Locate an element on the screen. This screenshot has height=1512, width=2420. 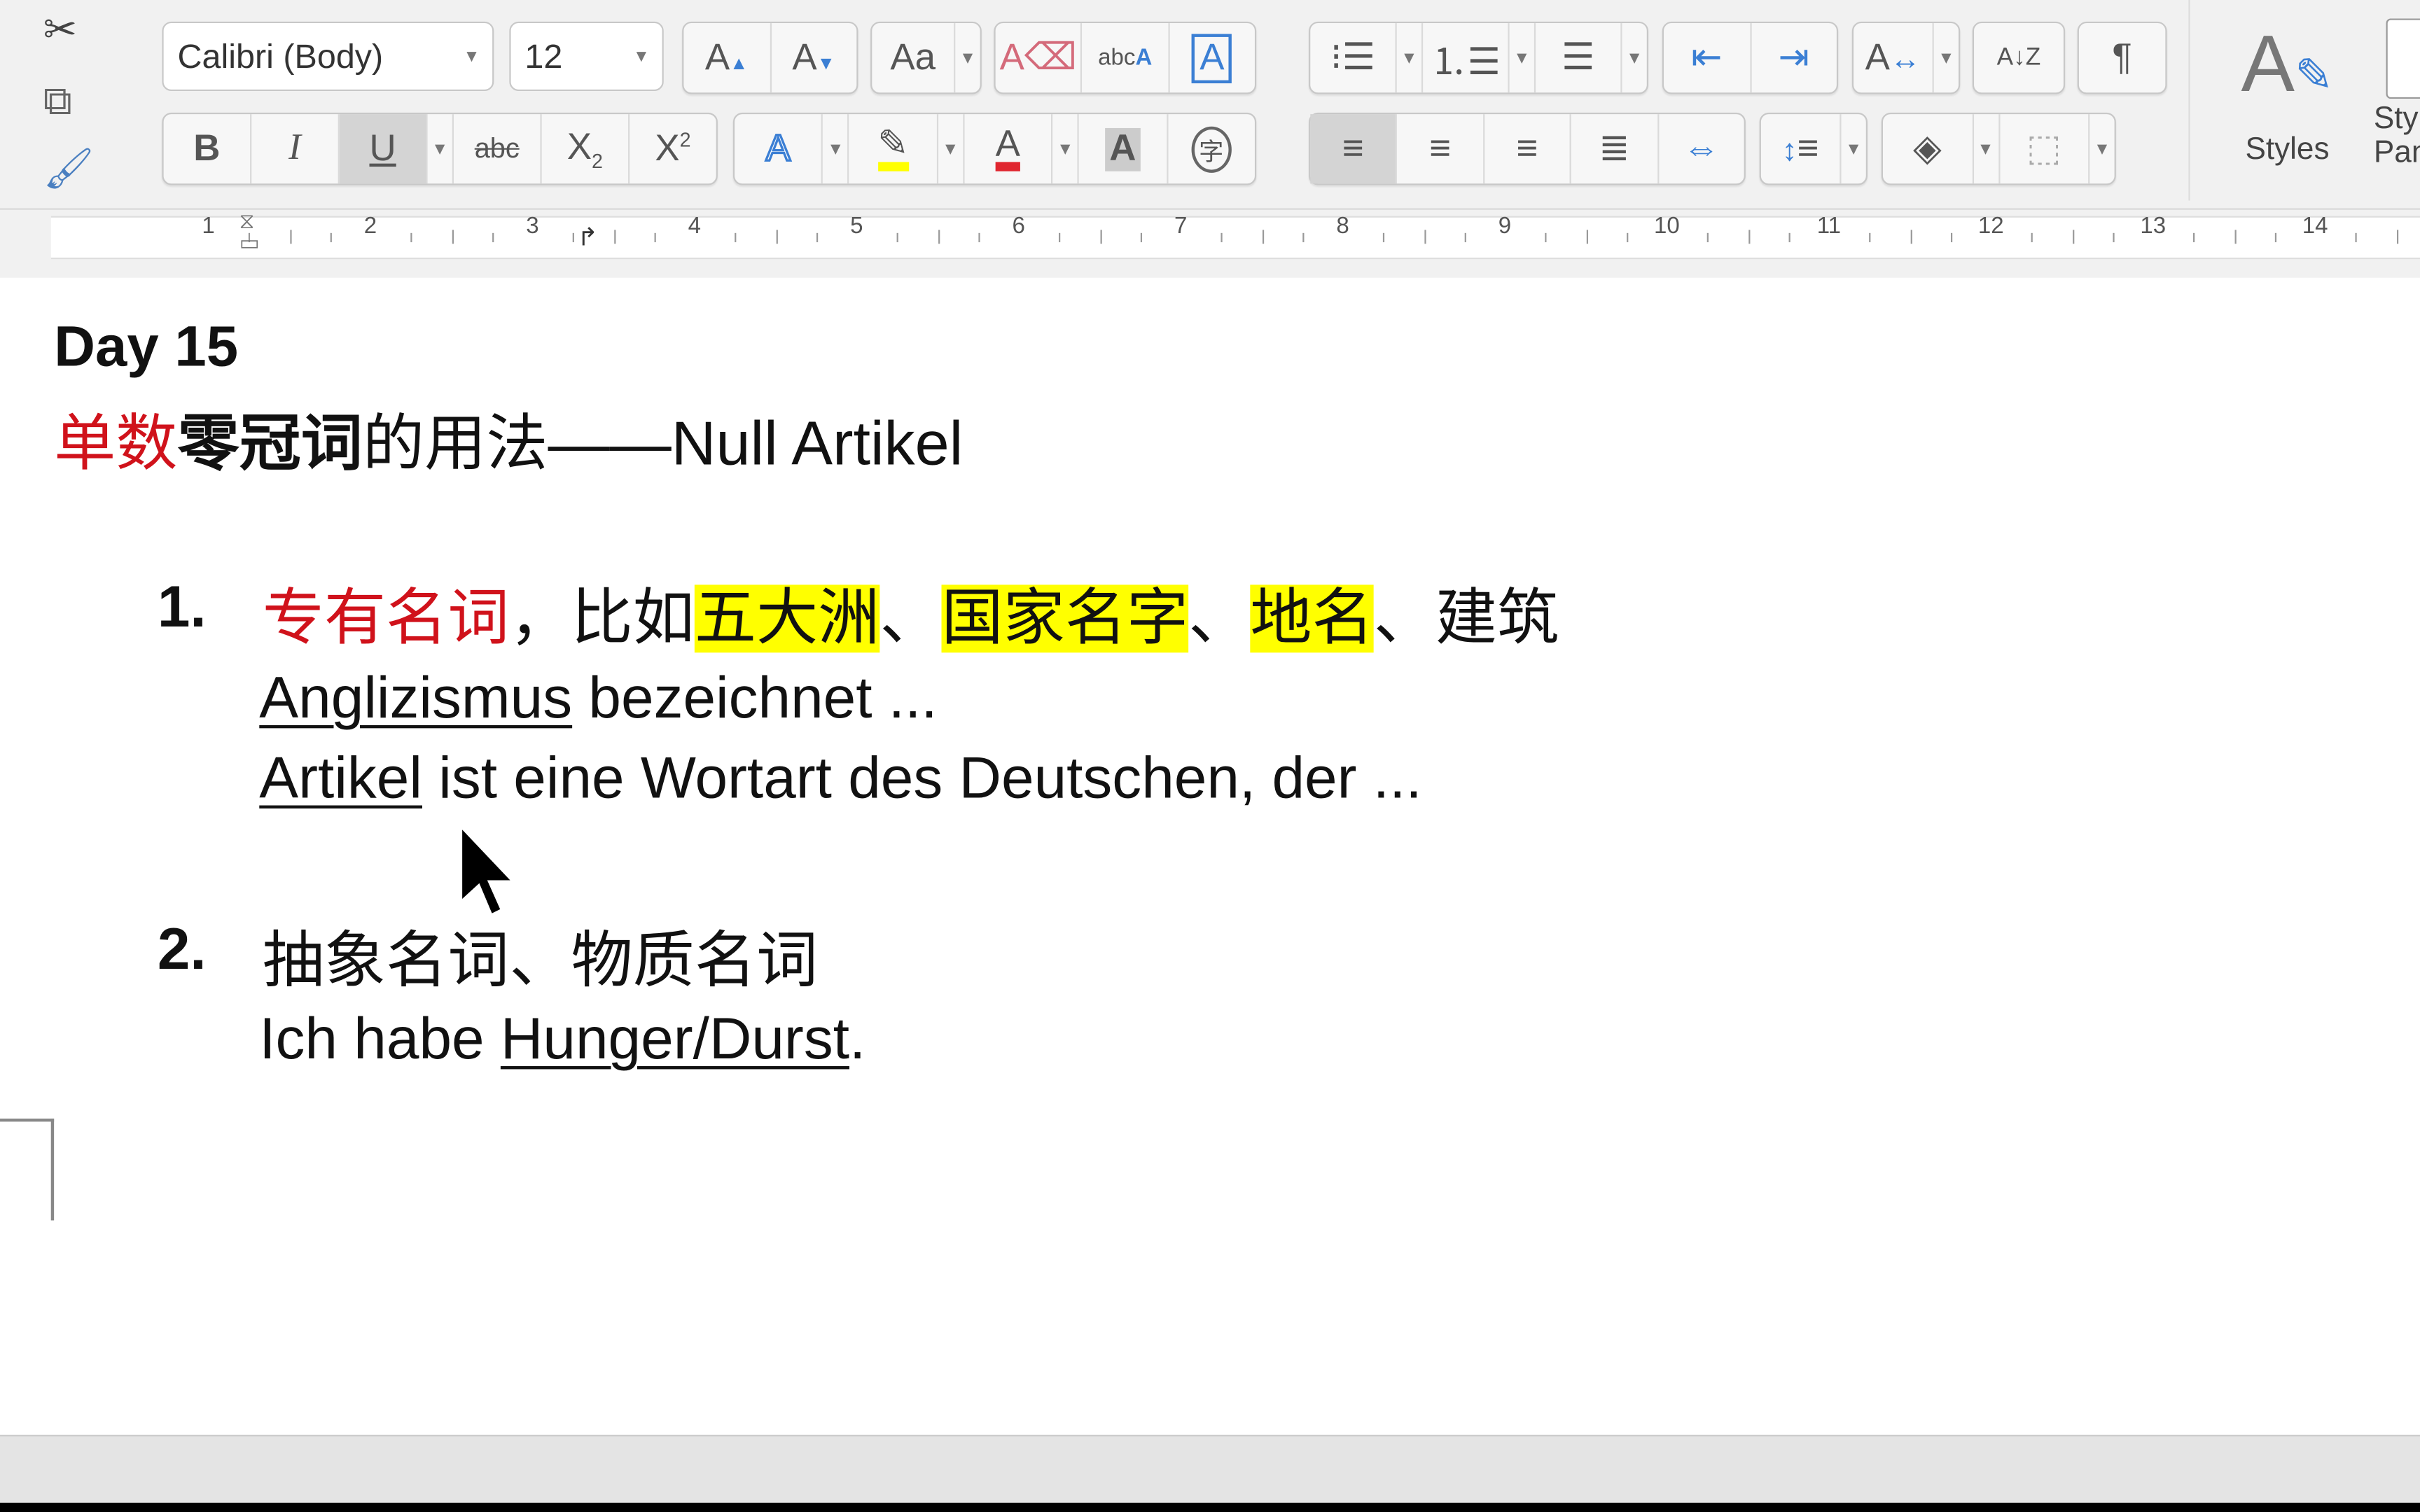
list-item-line: 专有名词，比如五大洲、国家名字、地名、建筑 is located at coordinates (911, 612).